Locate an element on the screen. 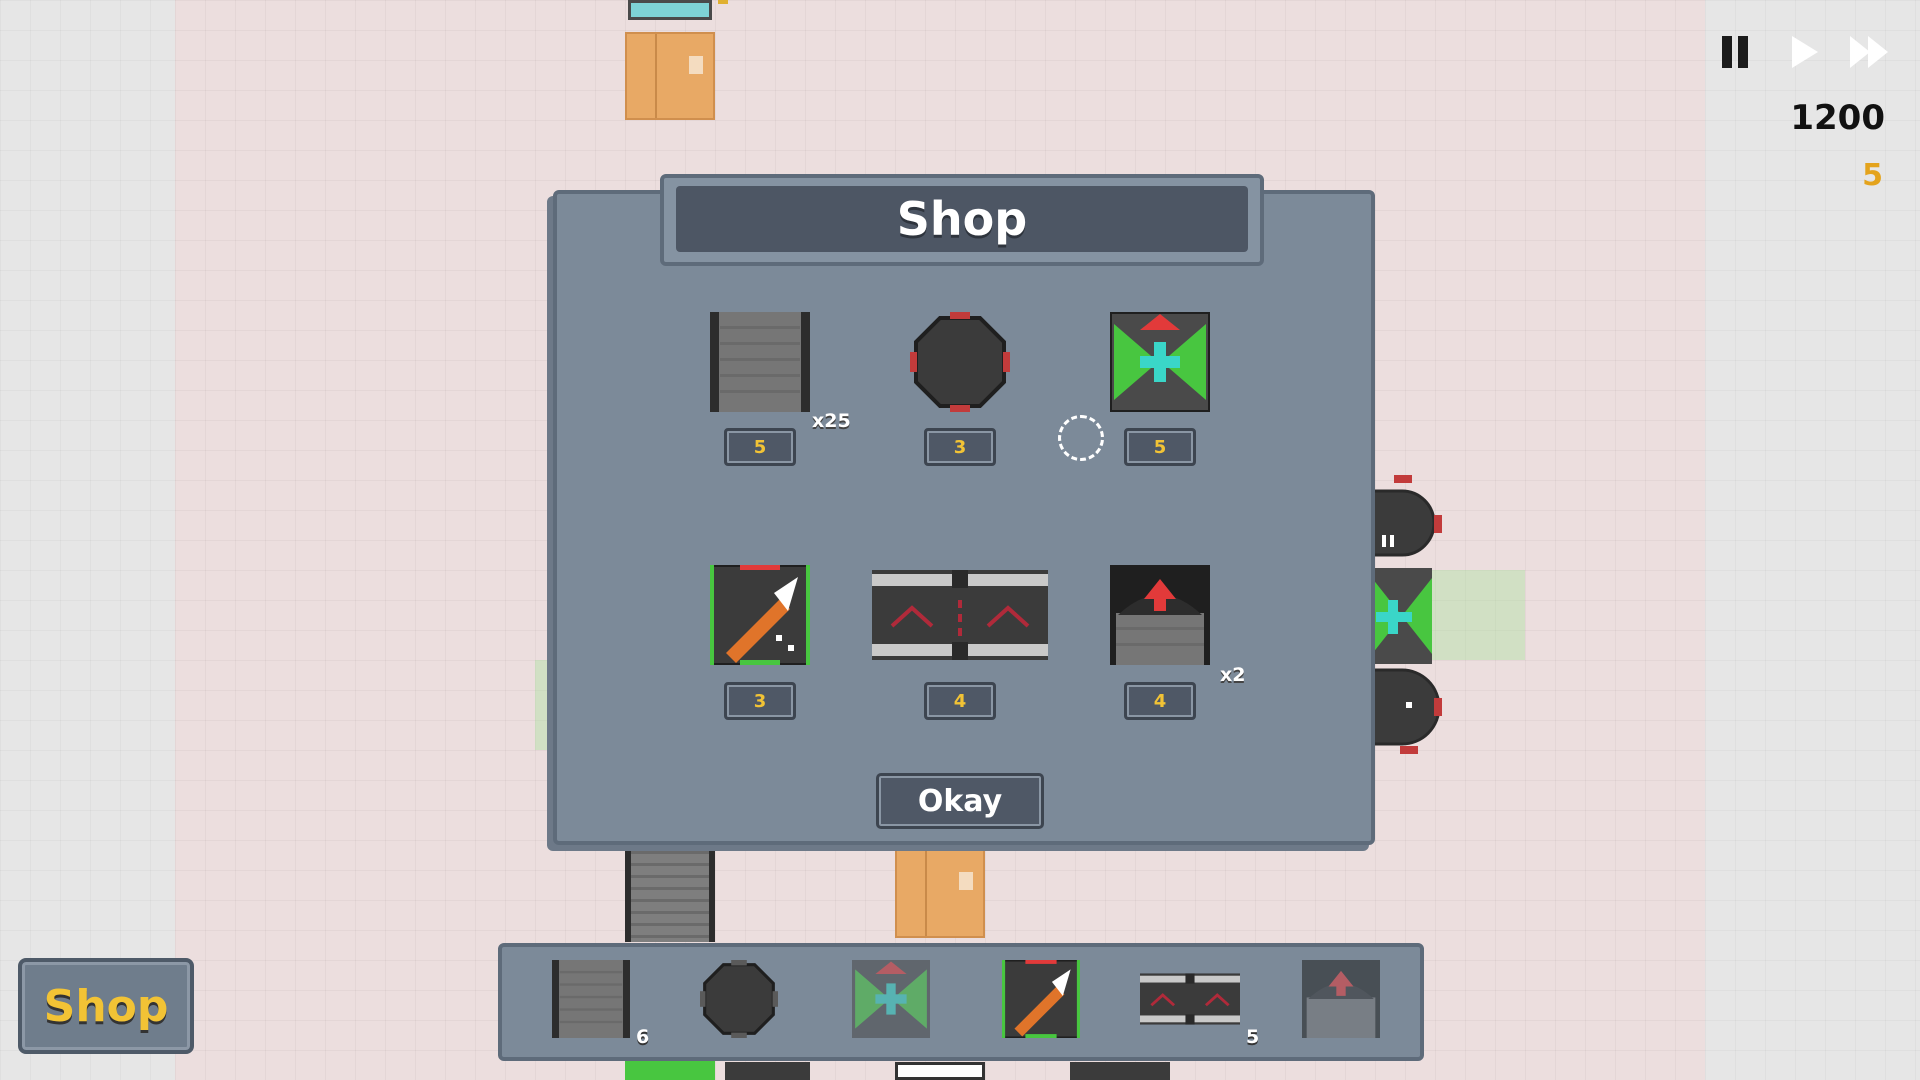 The height and width of the screenshot is (1080, 1920). left-margin is located at coordinates (87, 540).